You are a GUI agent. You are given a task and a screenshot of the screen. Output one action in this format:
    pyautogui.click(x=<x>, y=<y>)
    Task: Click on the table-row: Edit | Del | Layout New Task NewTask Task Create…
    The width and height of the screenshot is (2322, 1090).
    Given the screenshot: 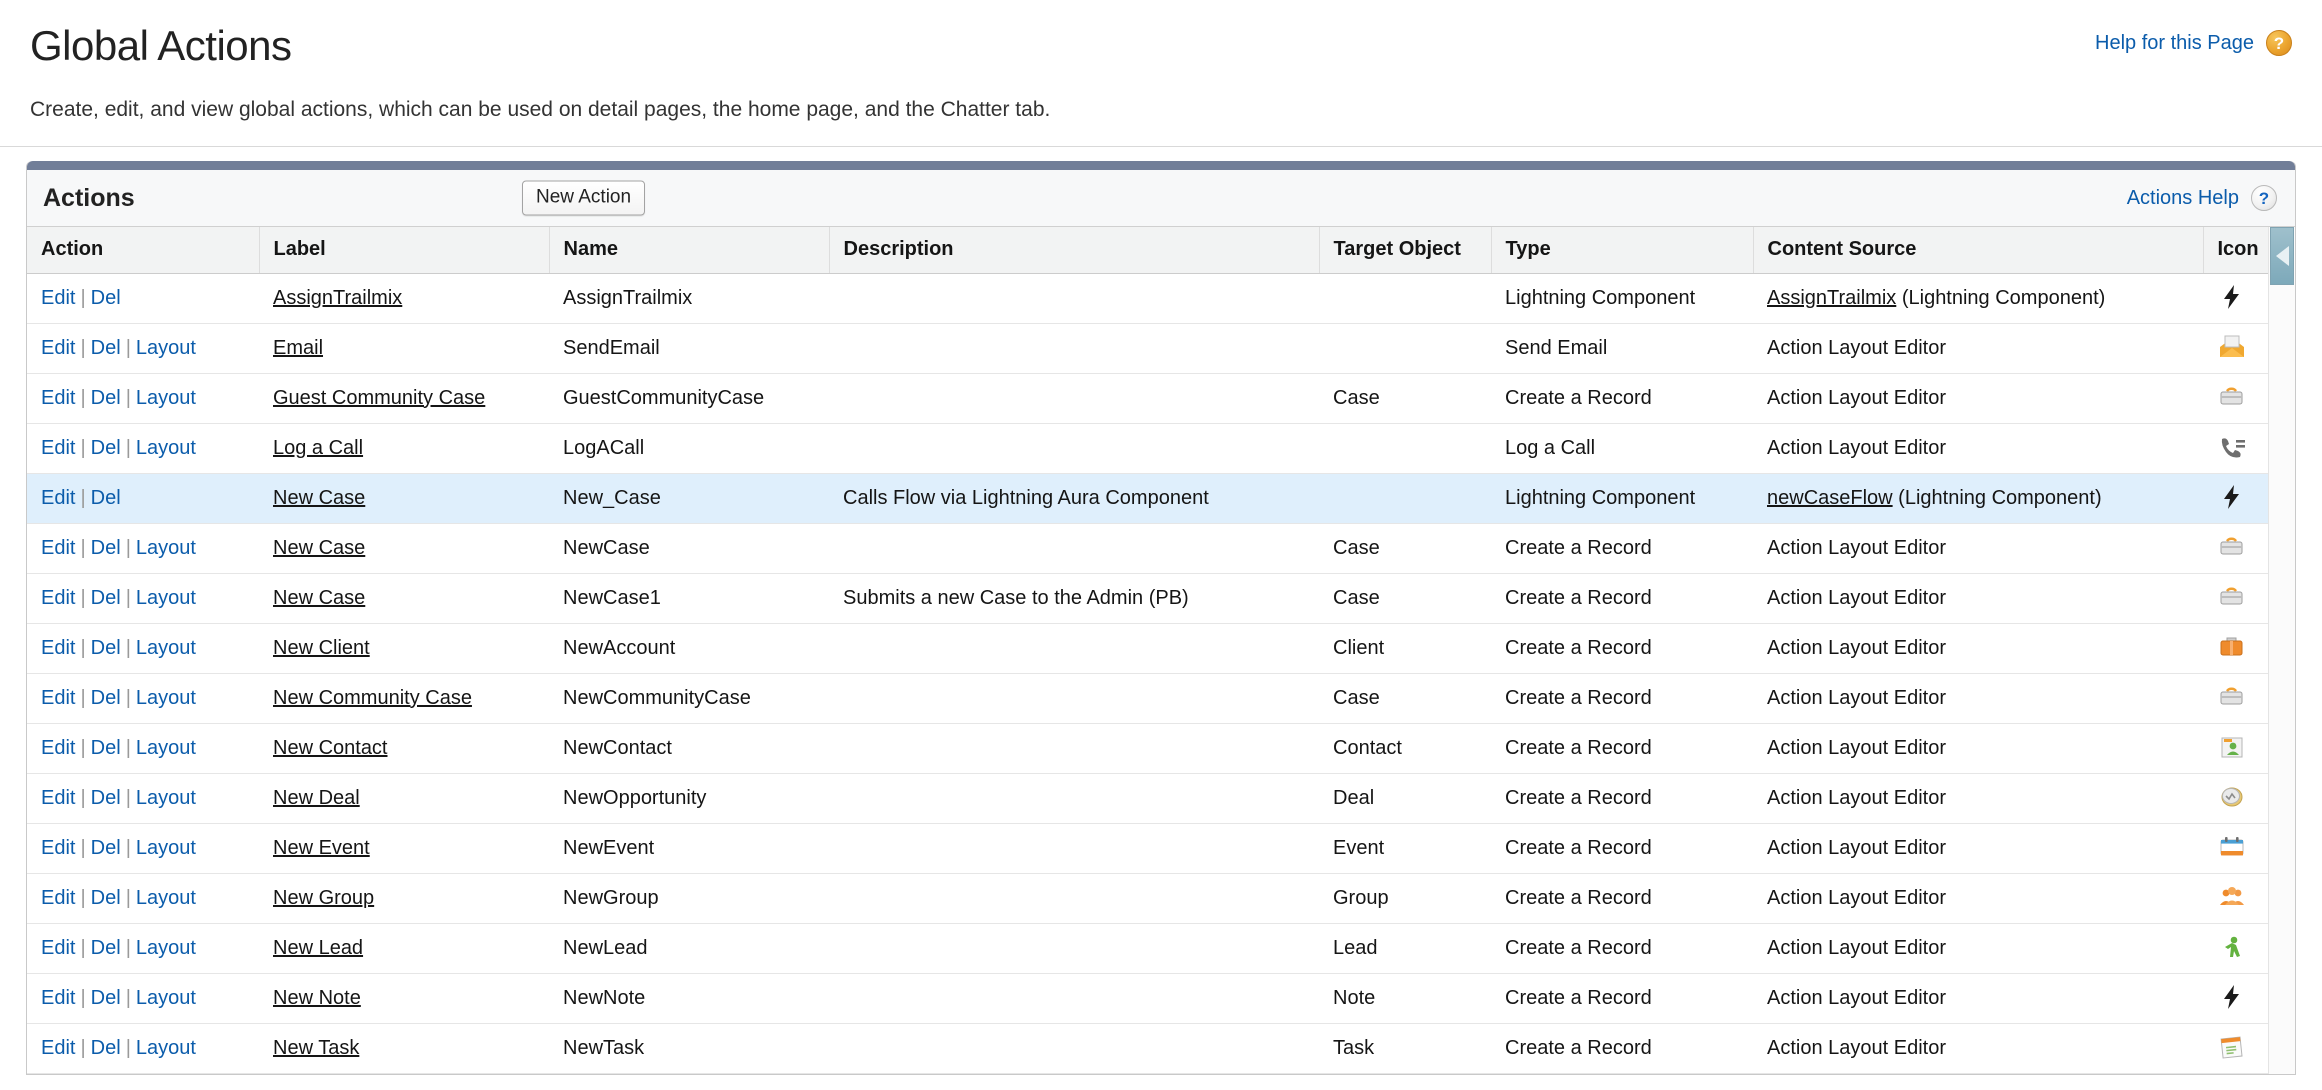 What is the action you would take?
    pyautogui.click(x=1161, y=1049)
    